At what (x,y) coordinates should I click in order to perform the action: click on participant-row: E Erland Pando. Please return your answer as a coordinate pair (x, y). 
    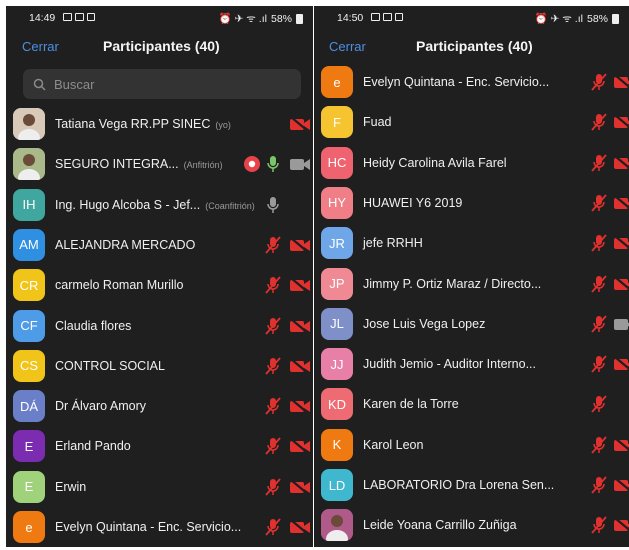
    Looking at the image, I should click on (159, 446).